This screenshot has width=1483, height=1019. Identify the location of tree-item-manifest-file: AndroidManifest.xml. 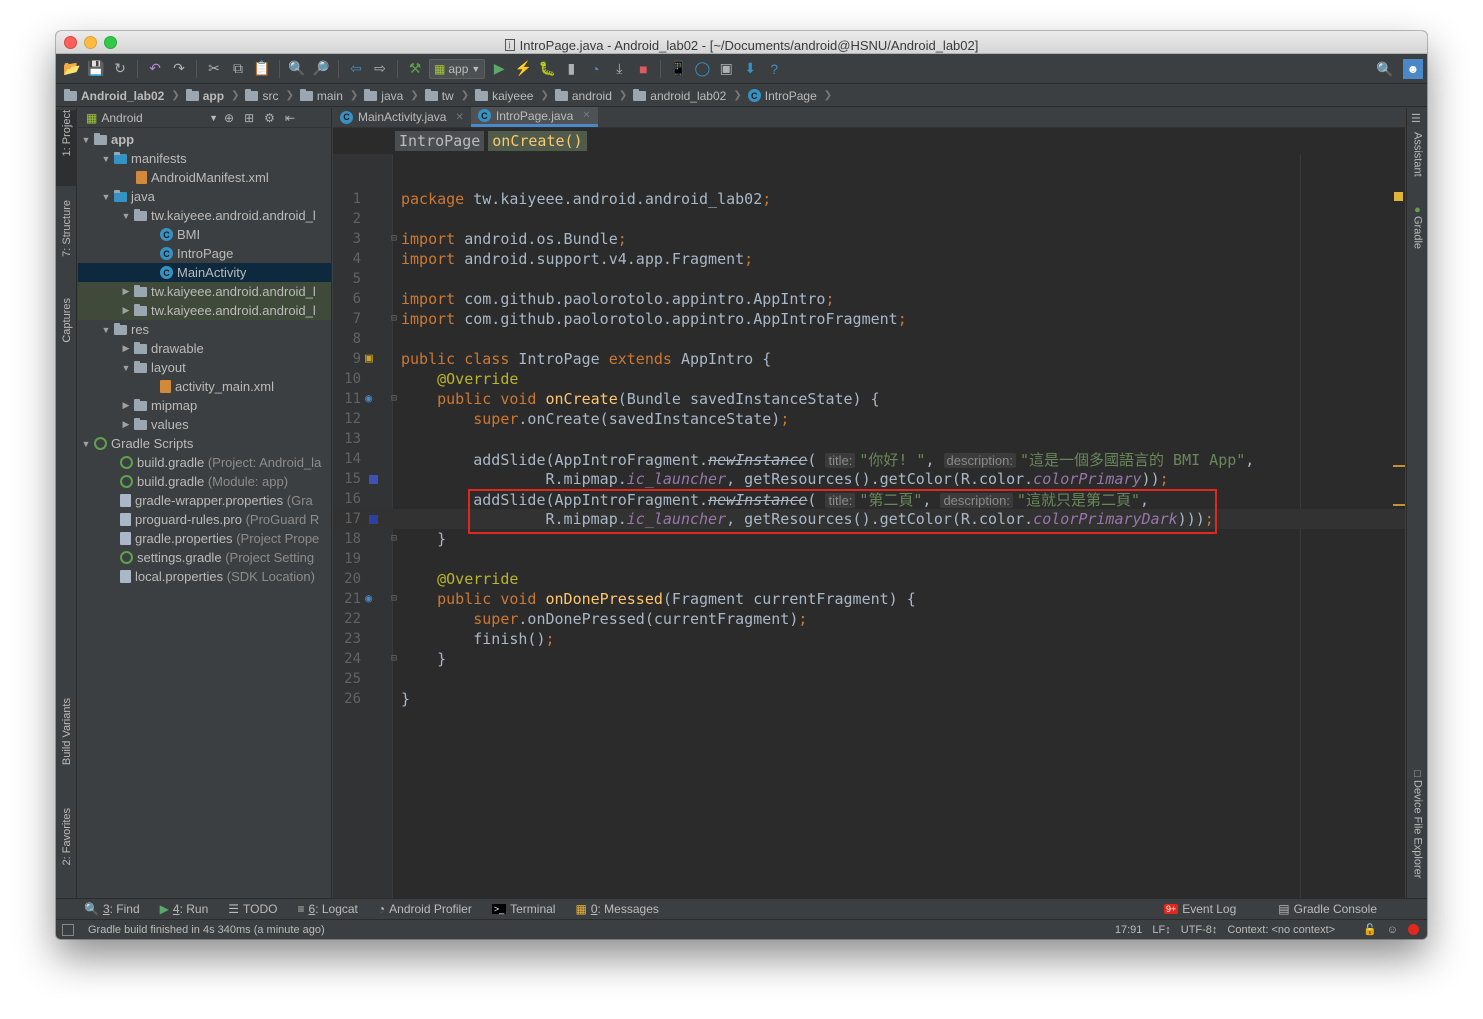
(204, 177).